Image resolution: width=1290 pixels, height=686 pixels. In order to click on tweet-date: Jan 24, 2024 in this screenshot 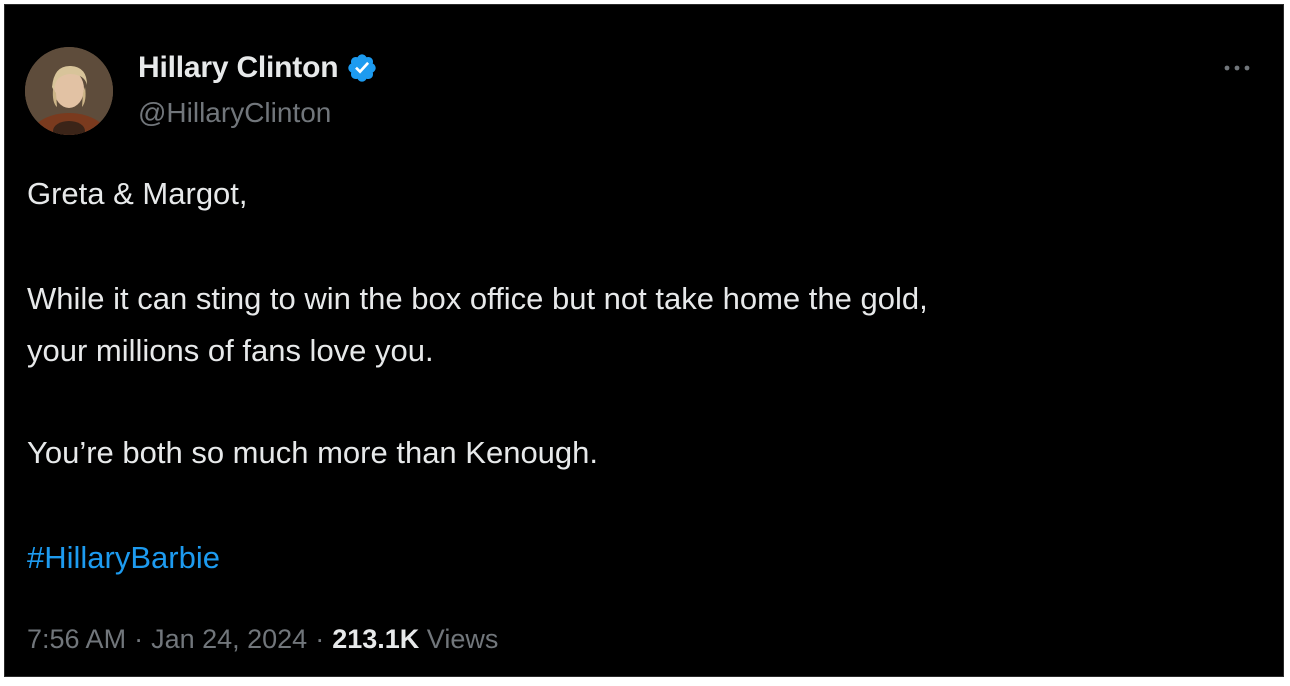, I will do `click(229, 639)`.